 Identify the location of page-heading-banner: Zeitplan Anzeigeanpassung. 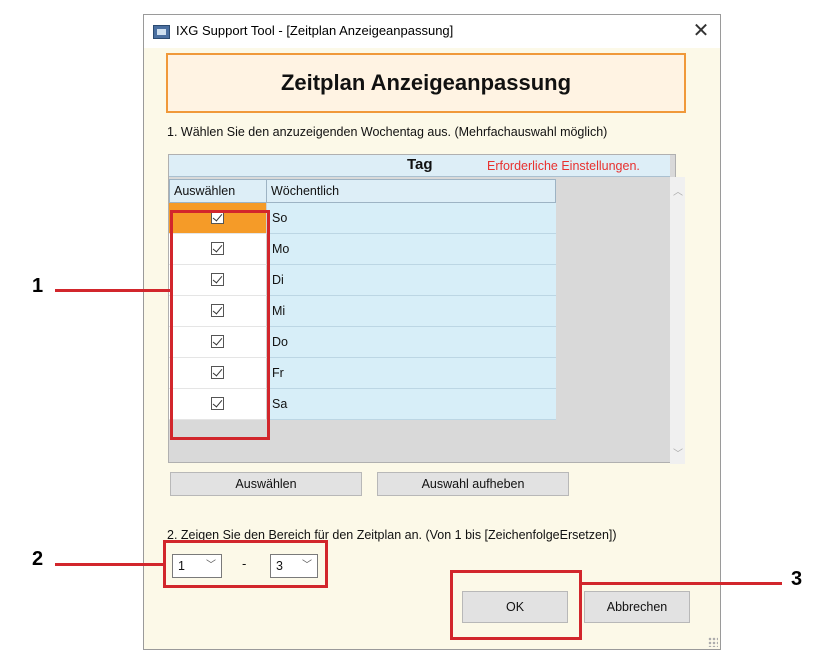
(426, 83).